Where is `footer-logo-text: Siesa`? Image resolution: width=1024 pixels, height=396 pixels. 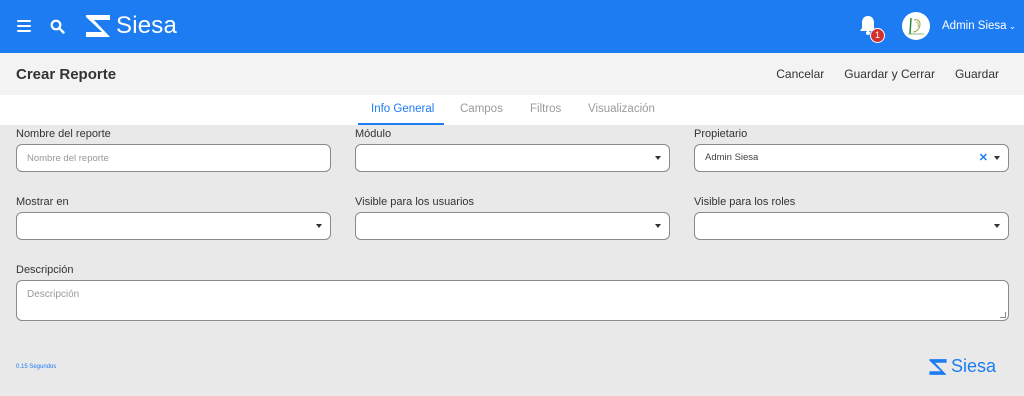 footer-logo-text: Siesa is located at coordinates (974, 366).